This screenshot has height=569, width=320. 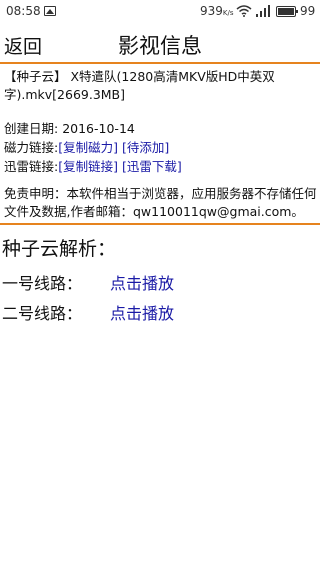 I want to click on play-link-route-1: 点击播放, so click(x=142, y=283).